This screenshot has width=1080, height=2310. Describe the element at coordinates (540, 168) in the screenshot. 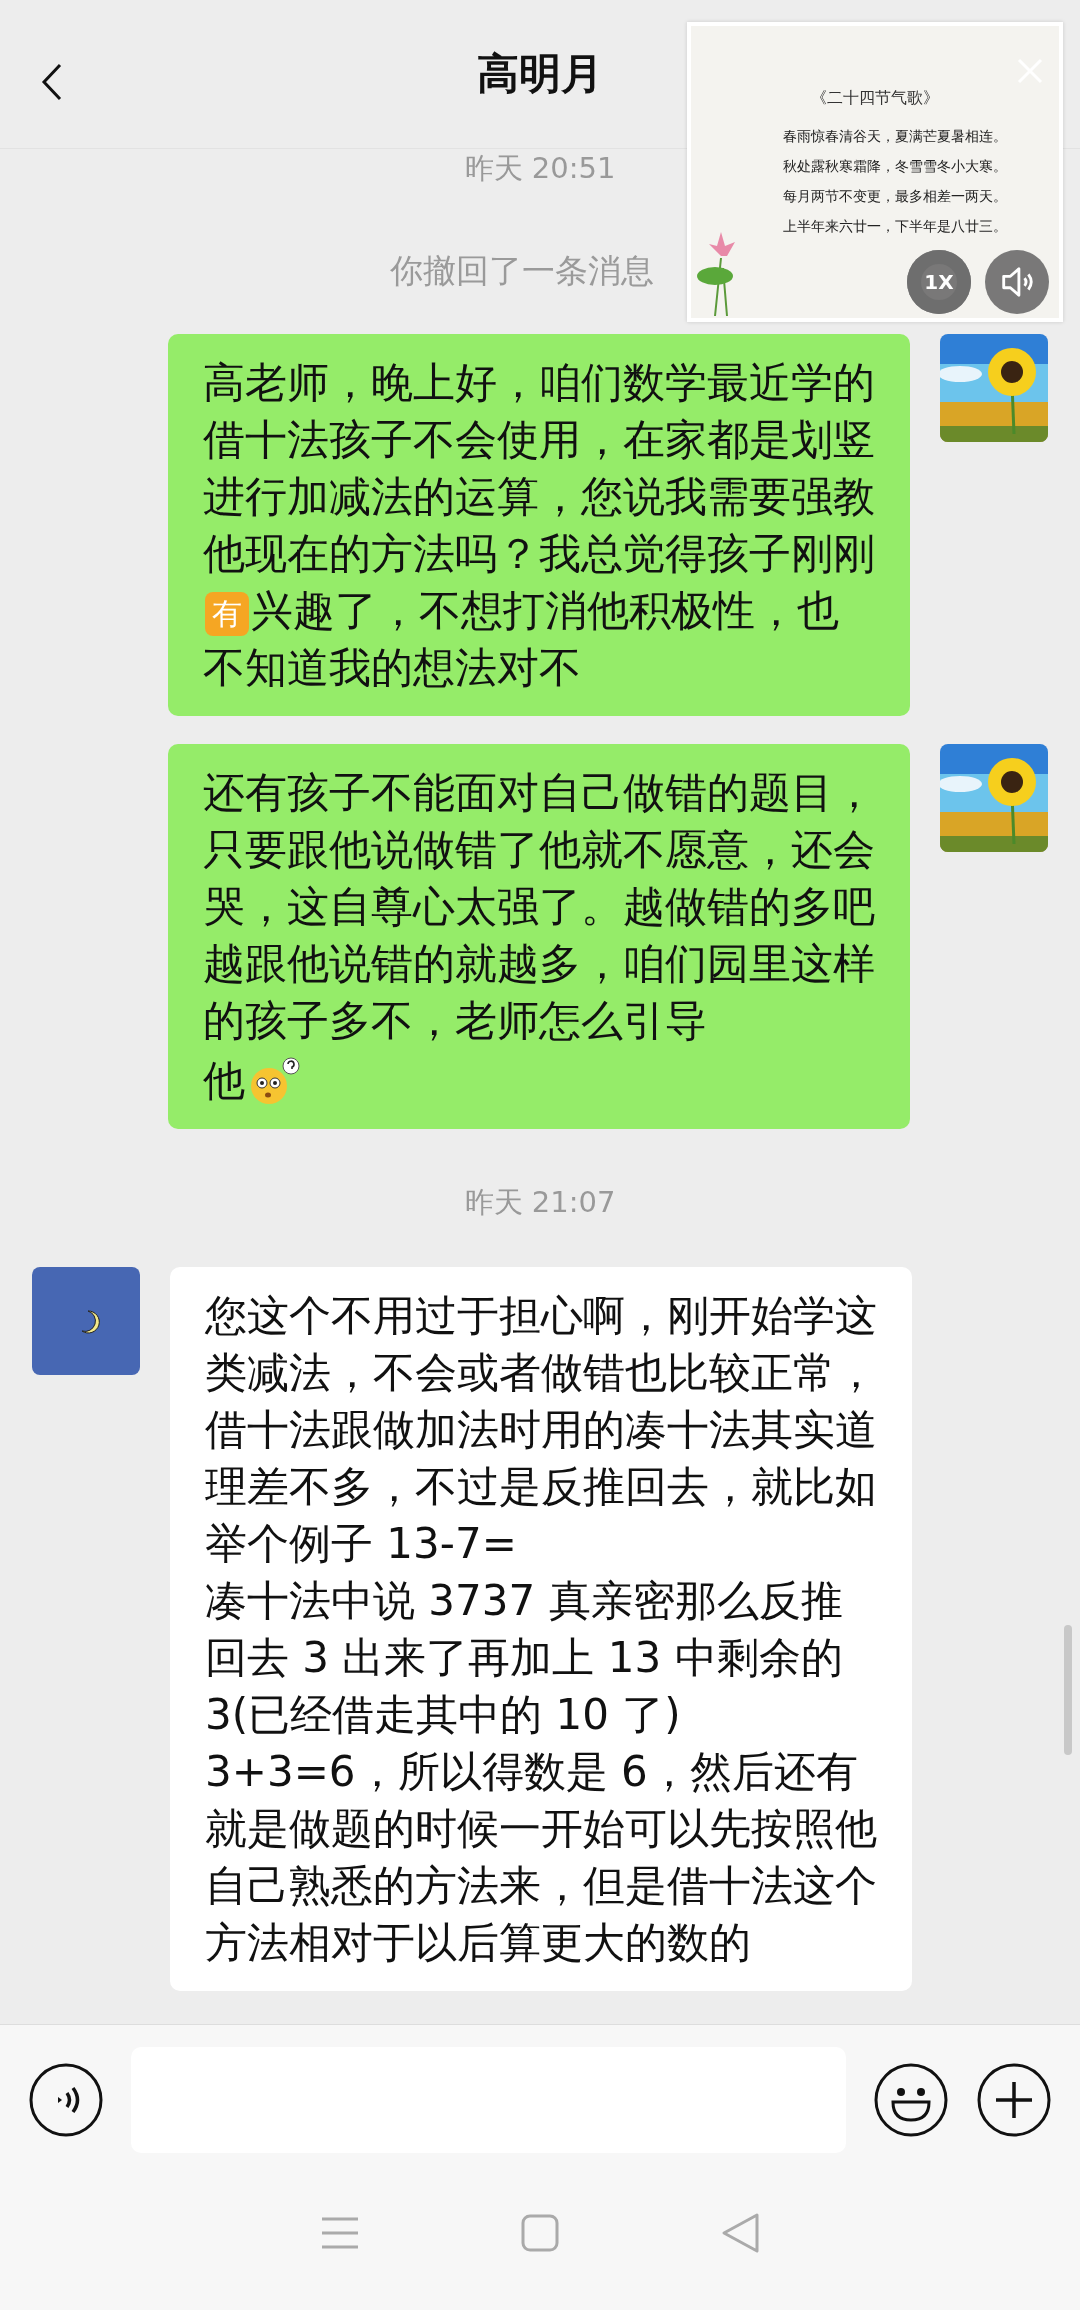

I see `timestamp: 昨天 20:51` at that location.